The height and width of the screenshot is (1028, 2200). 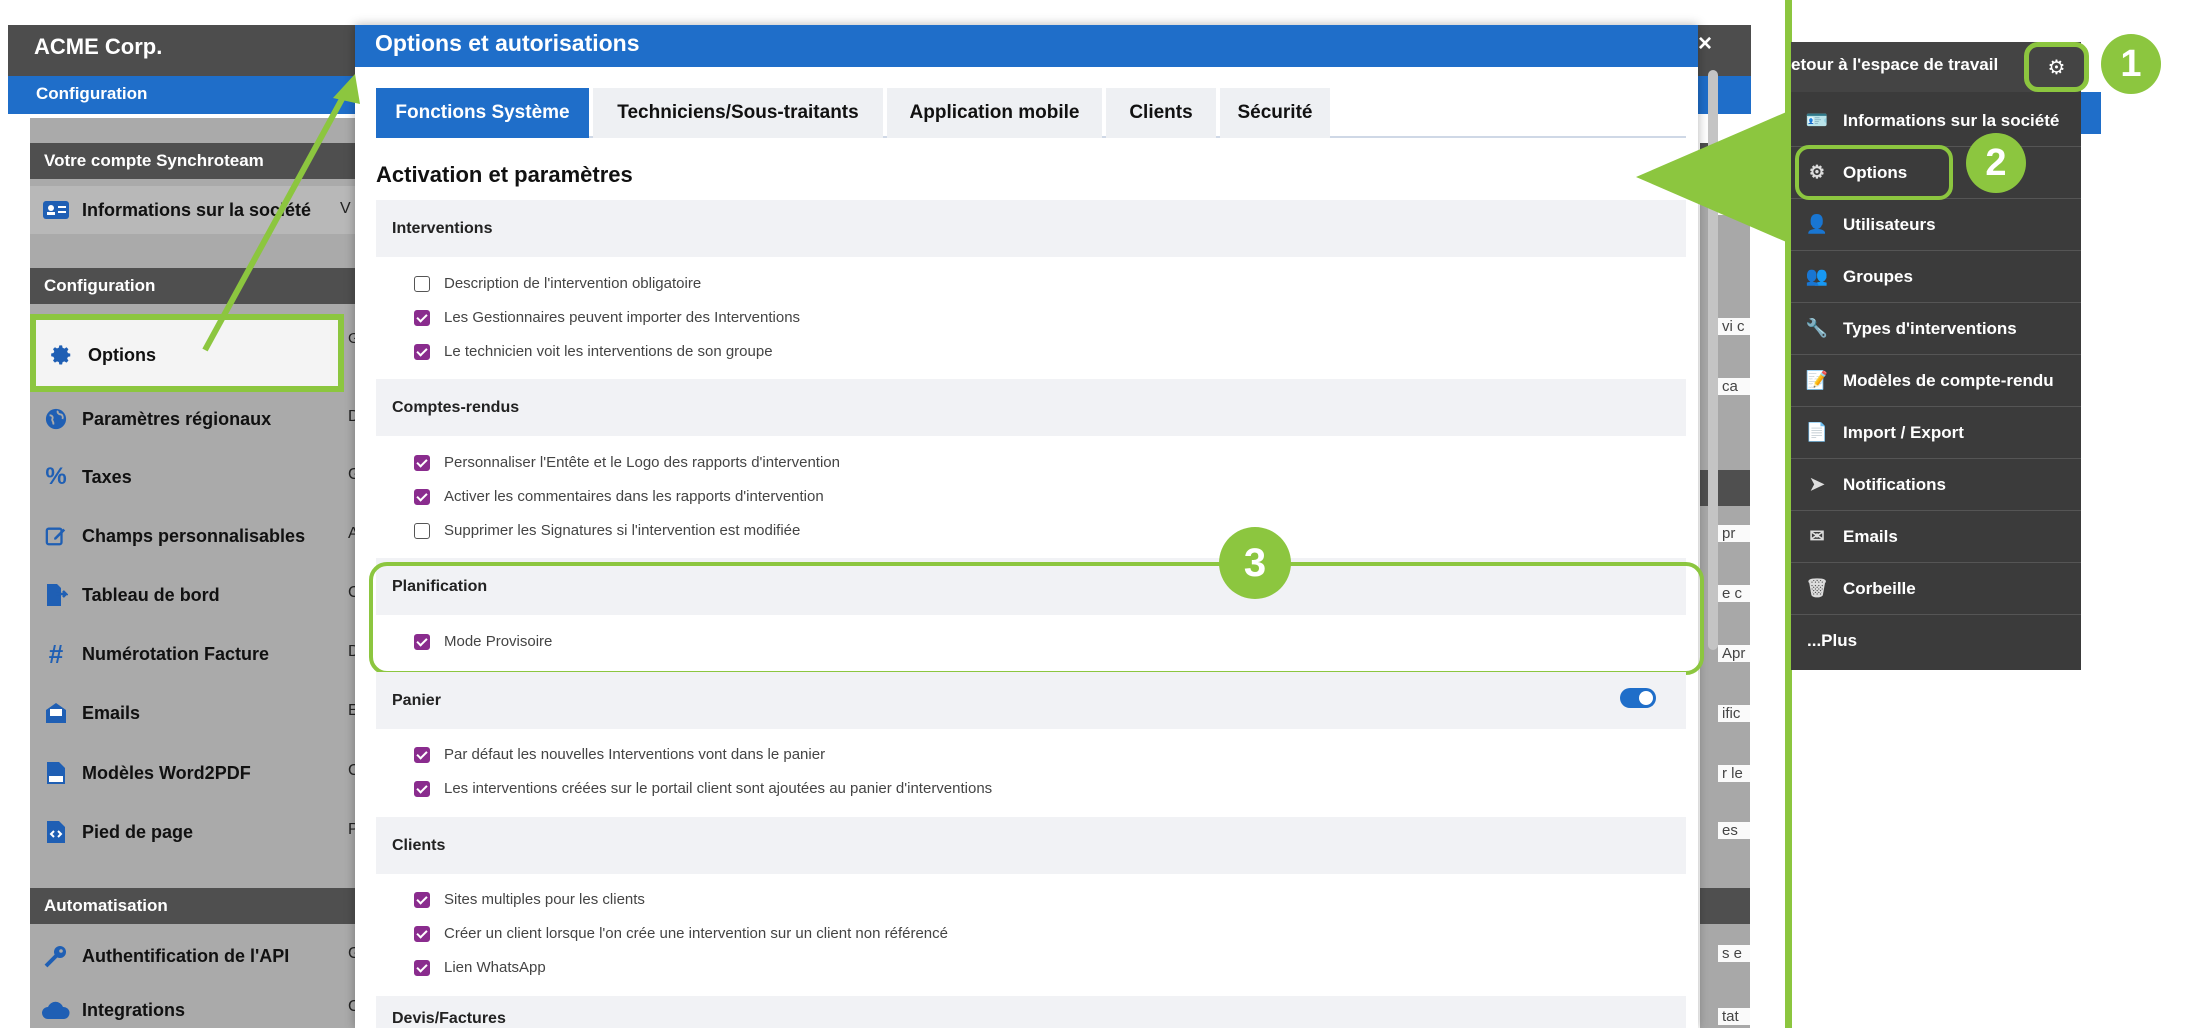 What do you see at coordinates (1255, 563) in the screenshot?
I see `step-badge-3: 3` at bounding box center [1255, 563].